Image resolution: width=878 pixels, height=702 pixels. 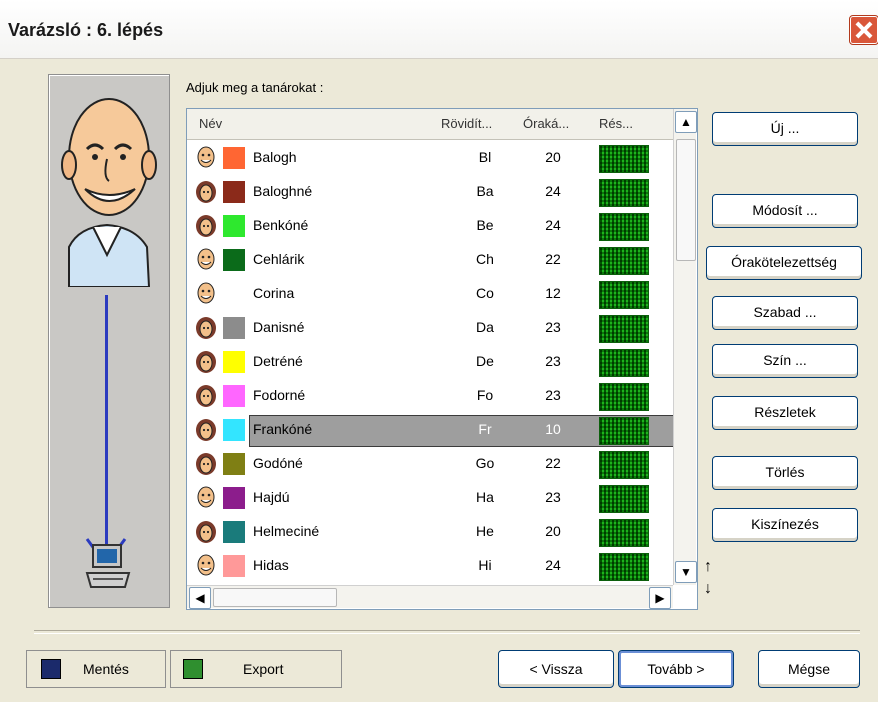 I want to click on scroll-down-icon: ▼, so click(x=686, y=572).